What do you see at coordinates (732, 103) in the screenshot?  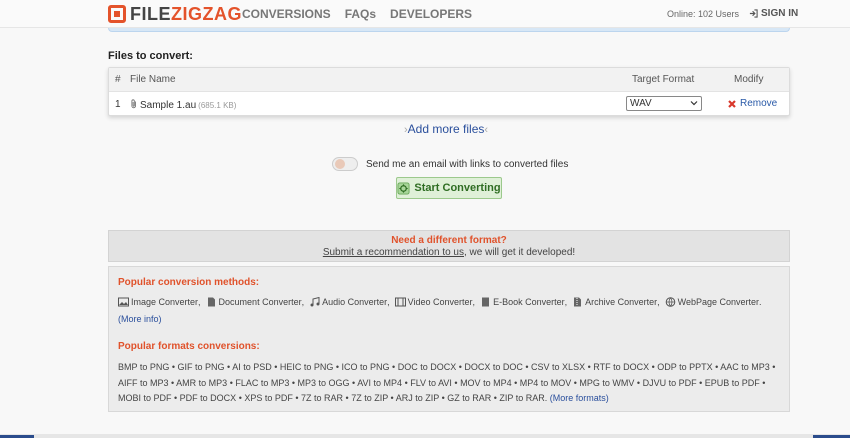 I see `close-icon` at bounding box center [732, 103].